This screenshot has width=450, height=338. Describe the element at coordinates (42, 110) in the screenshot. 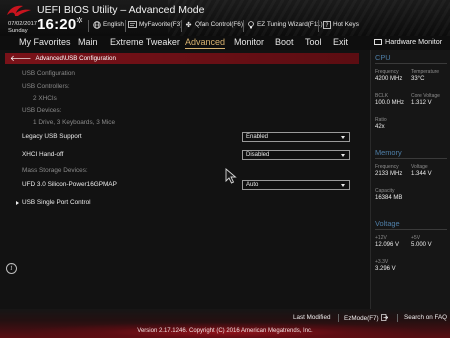

I see `usb-devices-label: USB Devices:` at that location.